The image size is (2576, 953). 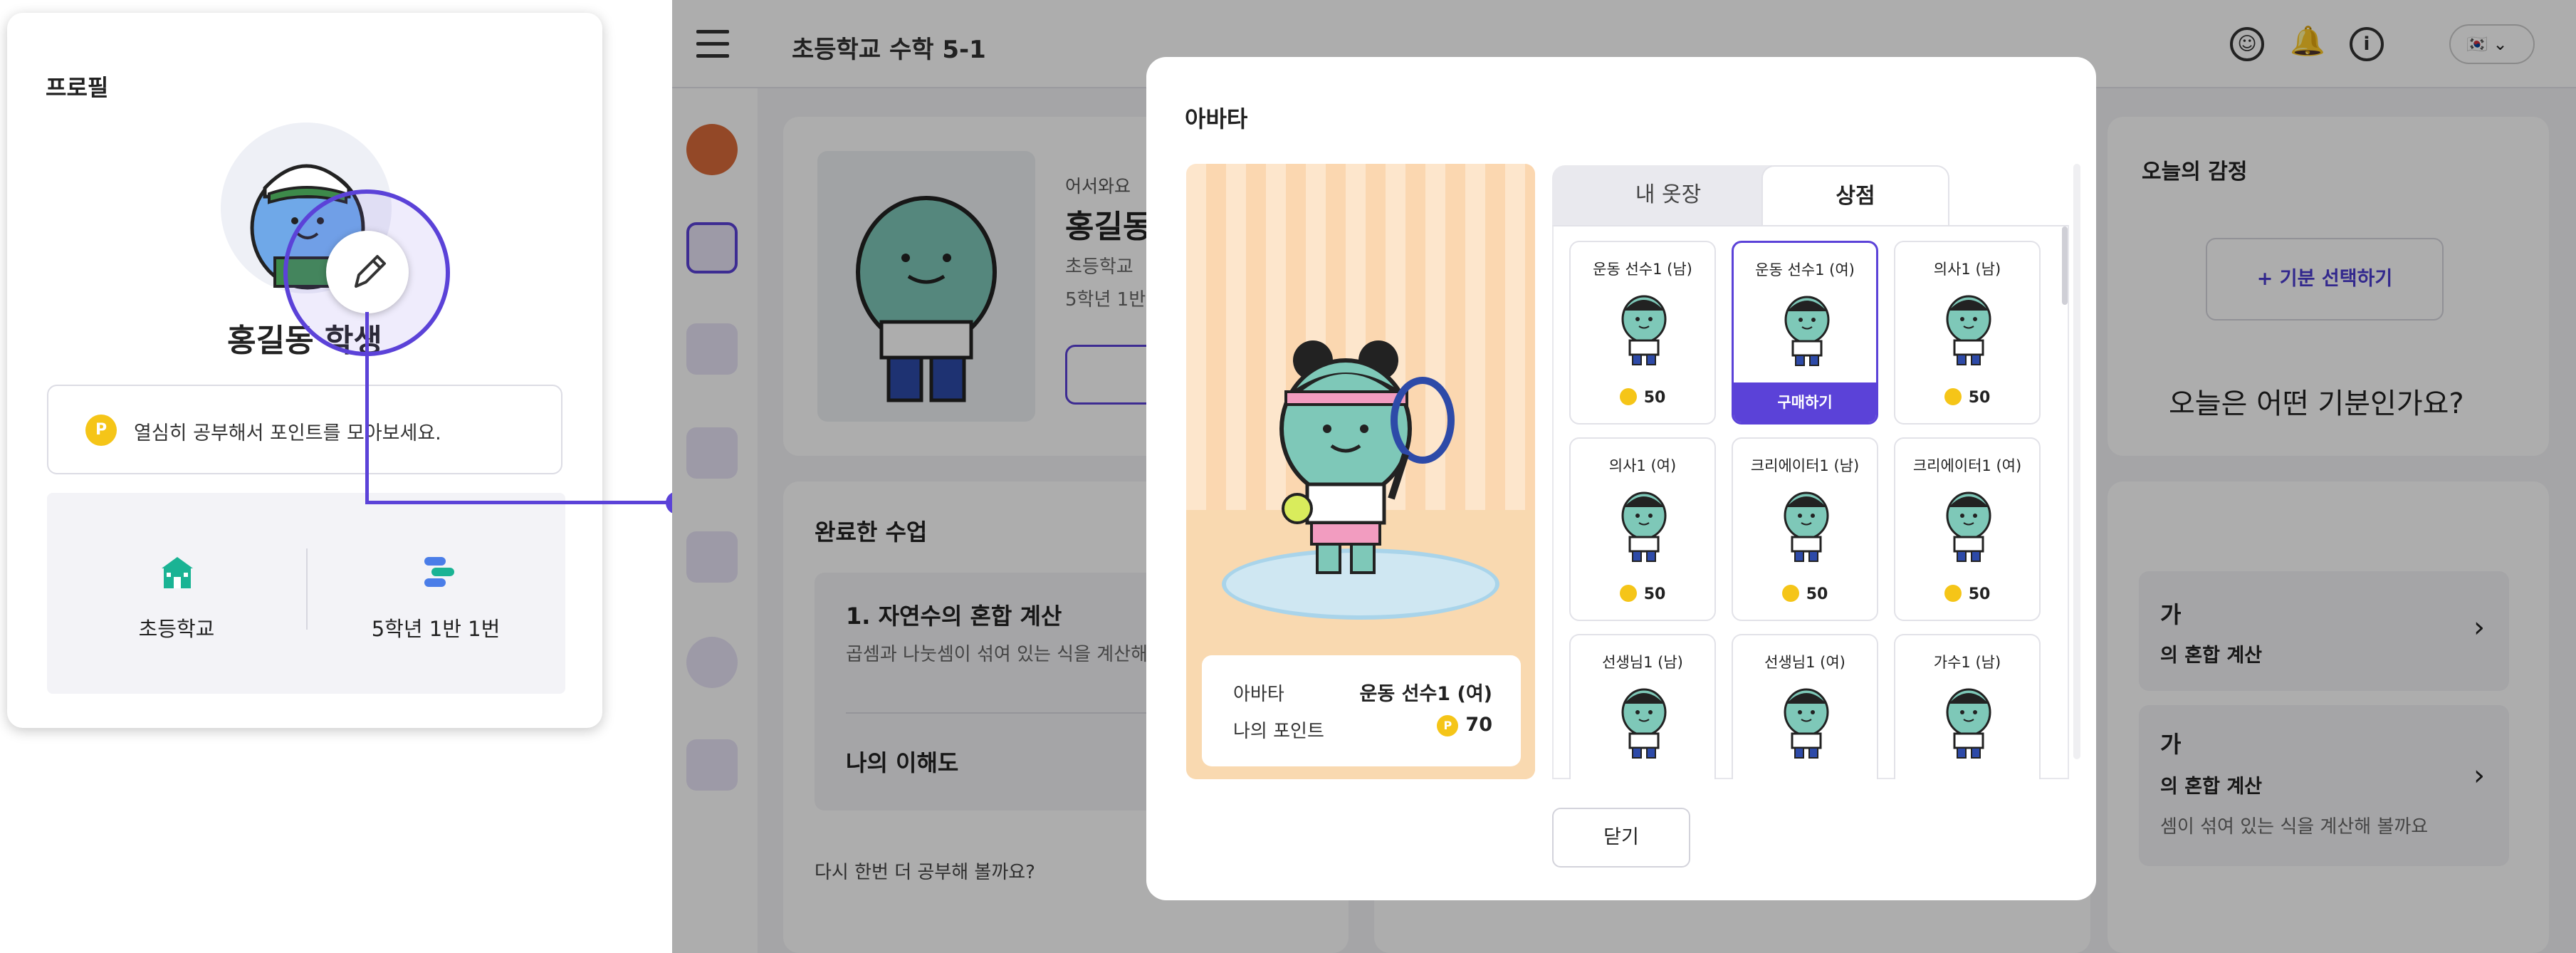 What do you see at coordinates (1367, 457) in the screenshot?
I see `avatar-character-icon` at bounding box center [1367, 457].